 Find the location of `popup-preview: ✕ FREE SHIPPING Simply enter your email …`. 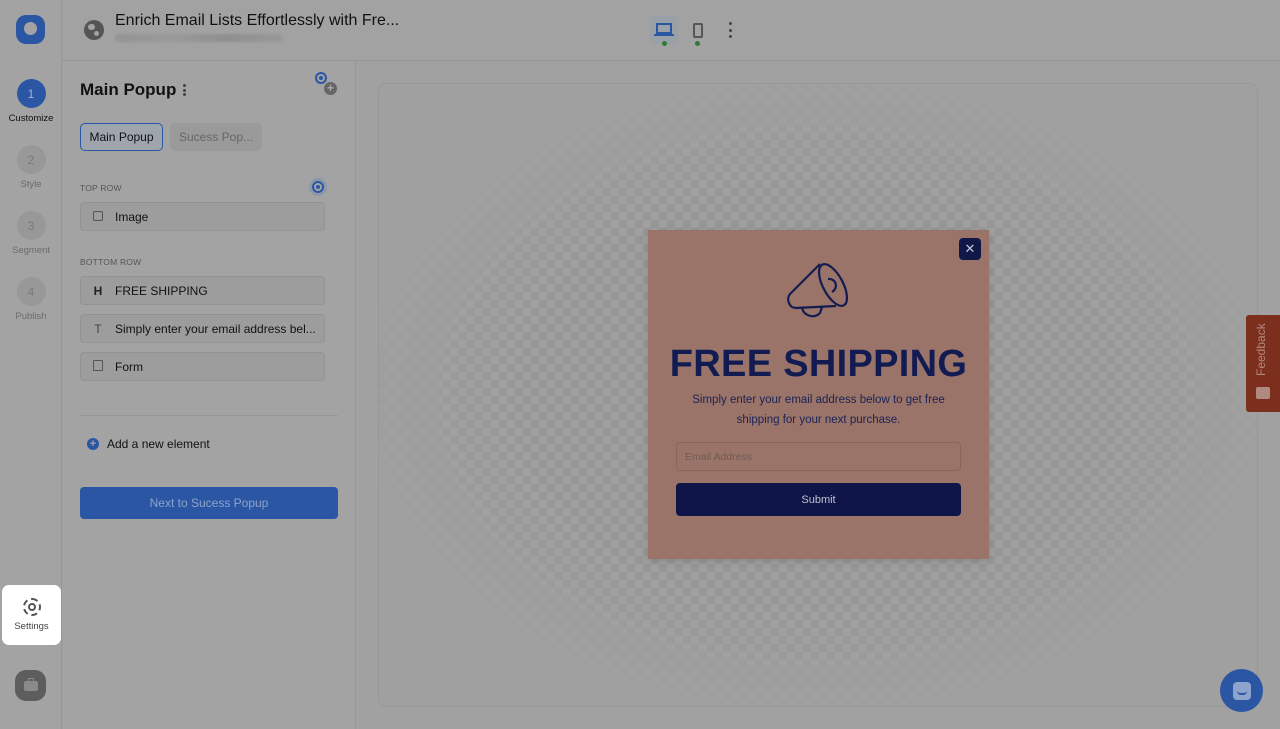

popup-preview: ✕ FREE SHIPPING Simply enter your email … is located at coordinates (818, 394).